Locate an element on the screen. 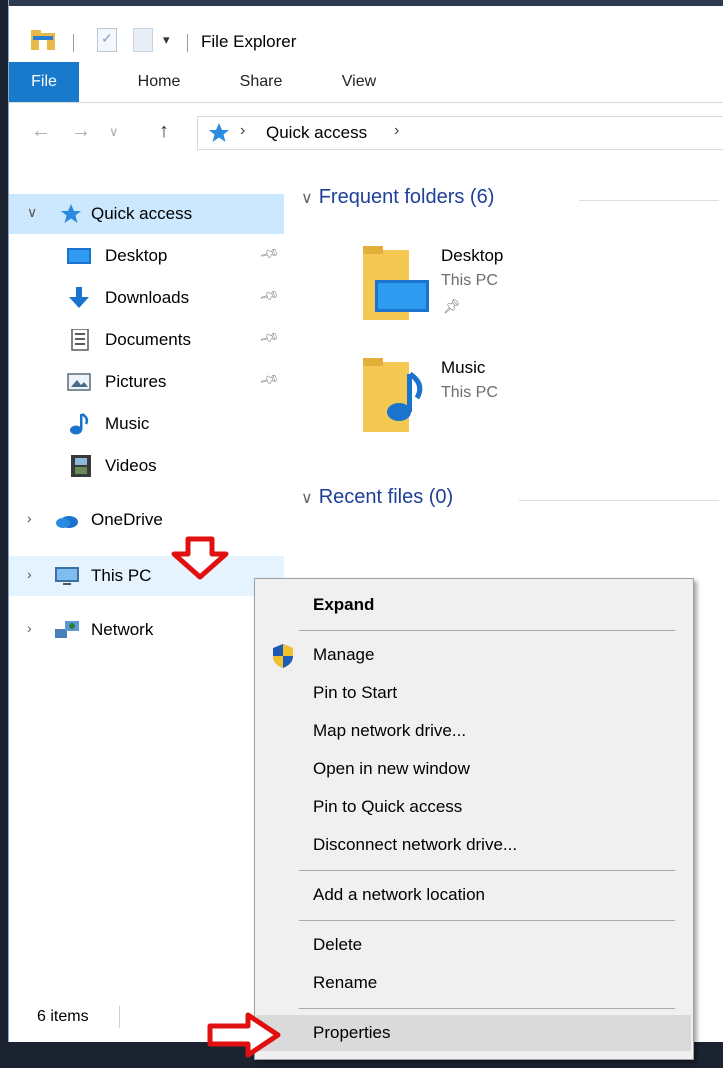  music-note-icon is located at coordinates (79, 424).